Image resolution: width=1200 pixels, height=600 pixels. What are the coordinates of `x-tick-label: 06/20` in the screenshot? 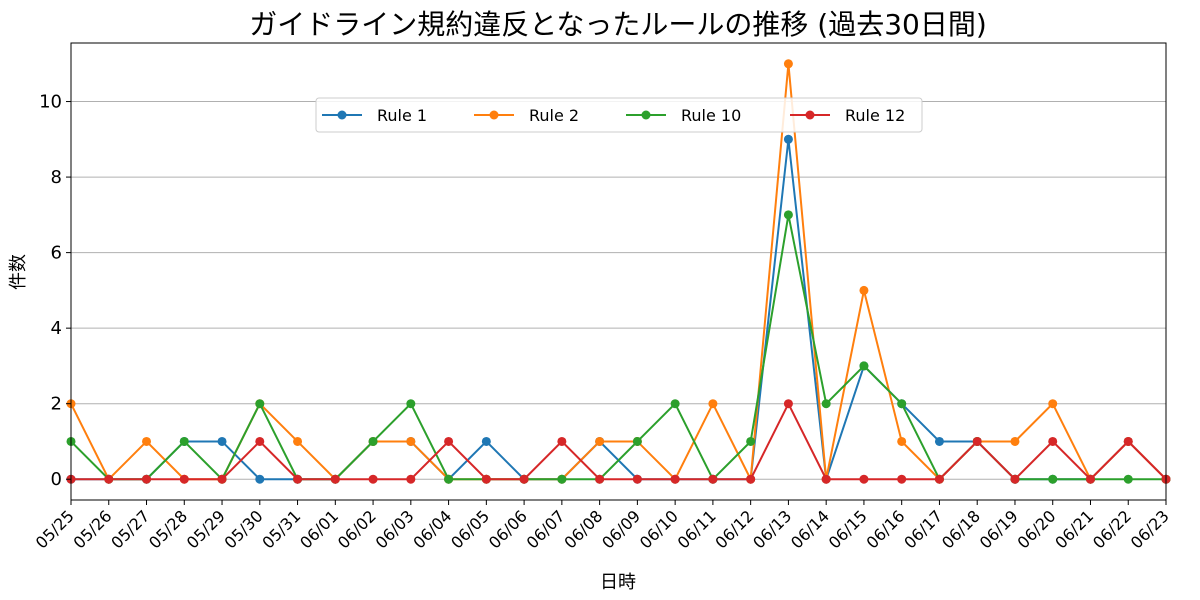 It's located at (1037, 529).